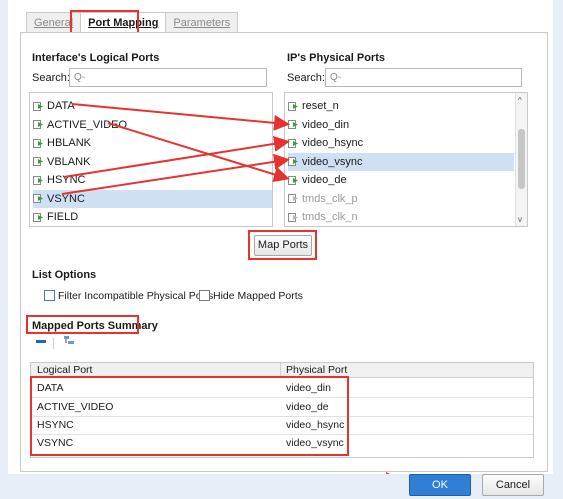 This screenshot has width=563, height=499. I want to click on list-options-heading: List Options, so click(64, 275).